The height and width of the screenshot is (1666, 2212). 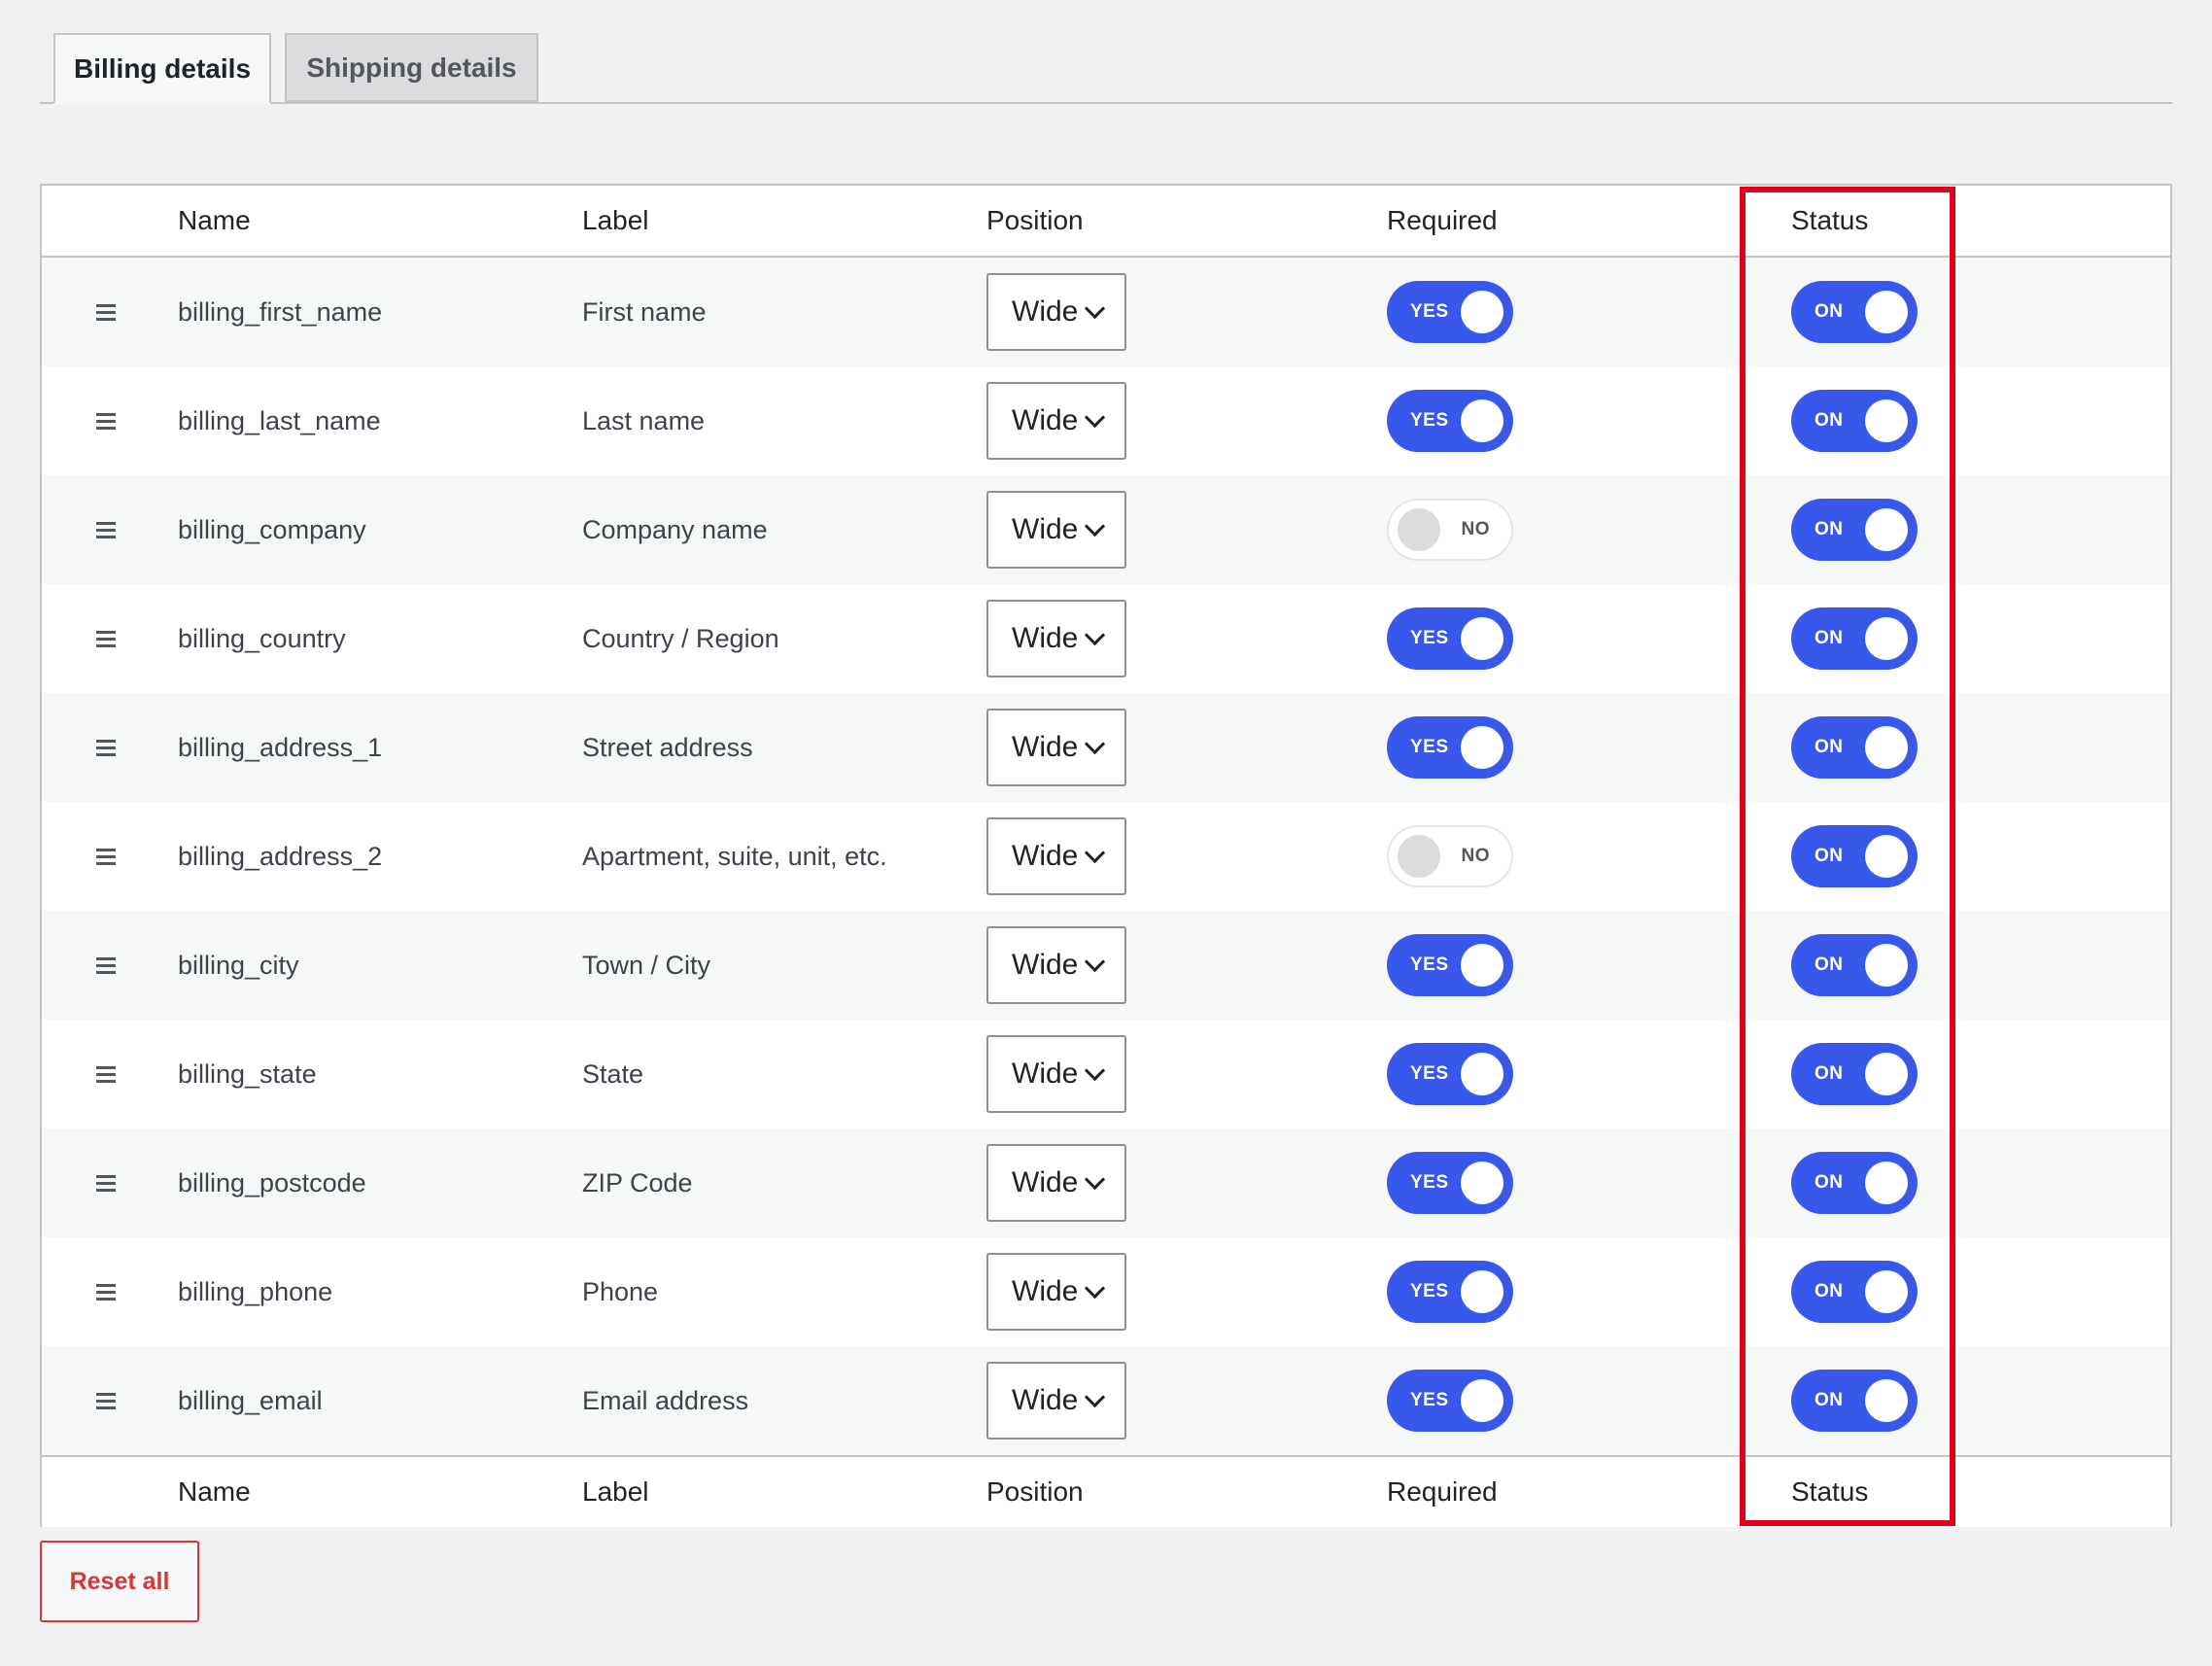 What do you see at coordinates (646, 965) in the screenshot?
I see `field-label: Town / City` at bounding box center [646, 965].